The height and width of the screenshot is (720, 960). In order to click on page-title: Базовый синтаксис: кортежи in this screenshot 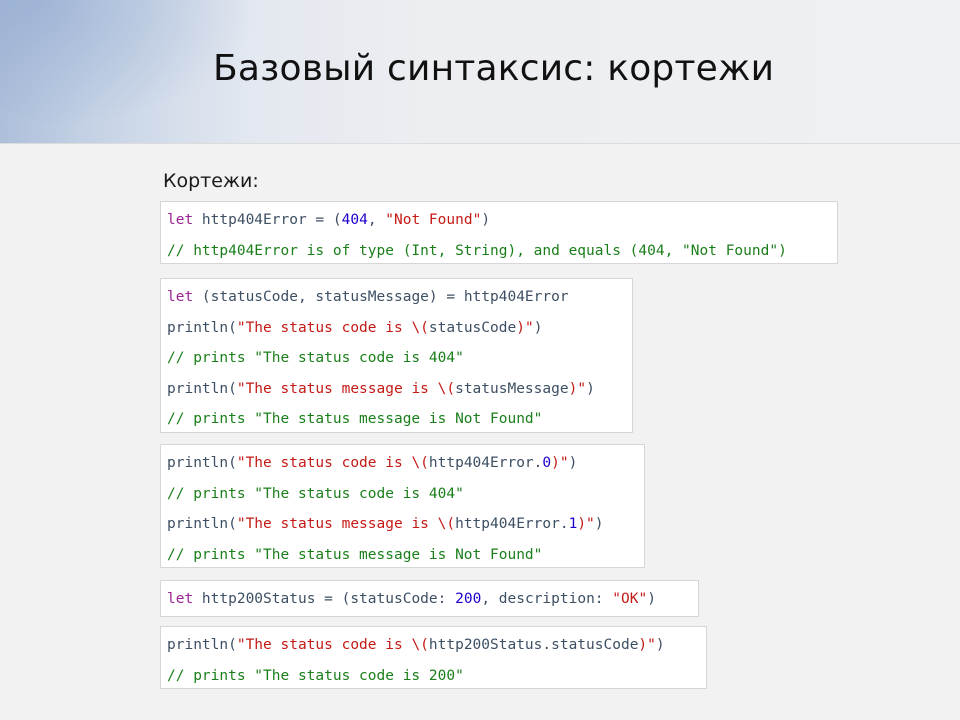, I will do `click(494, 68)`.